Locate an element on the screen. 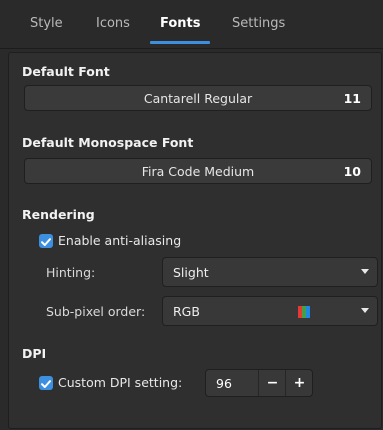  tab-icons: Icons is located at coordinates (113, 23).